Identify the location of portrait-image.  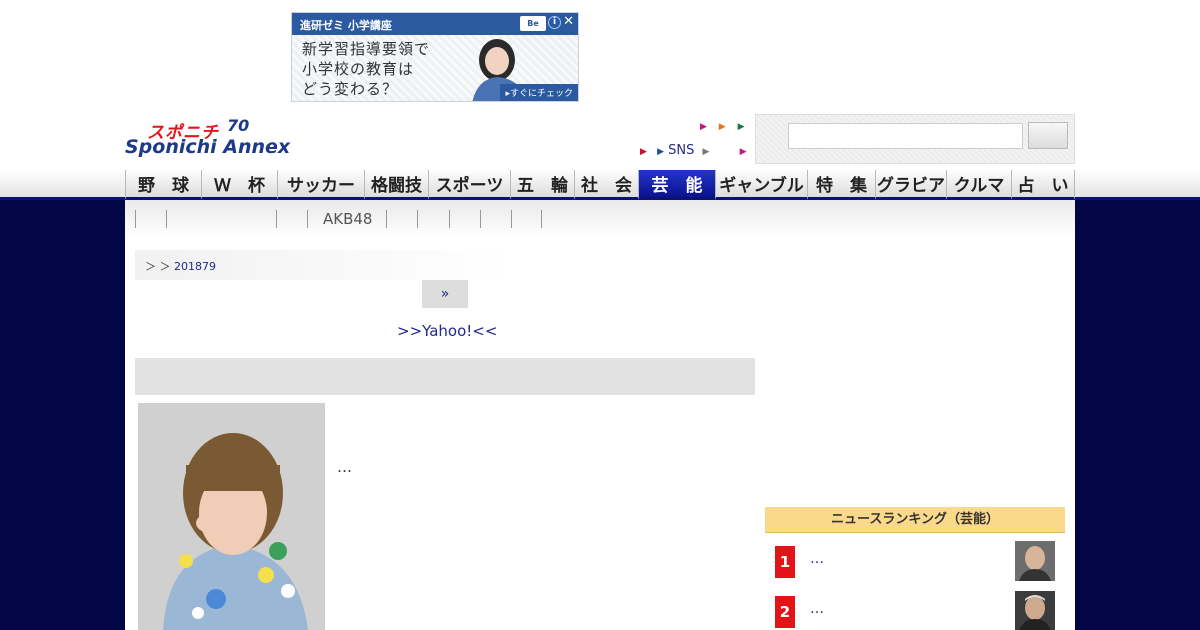
(231, 516).